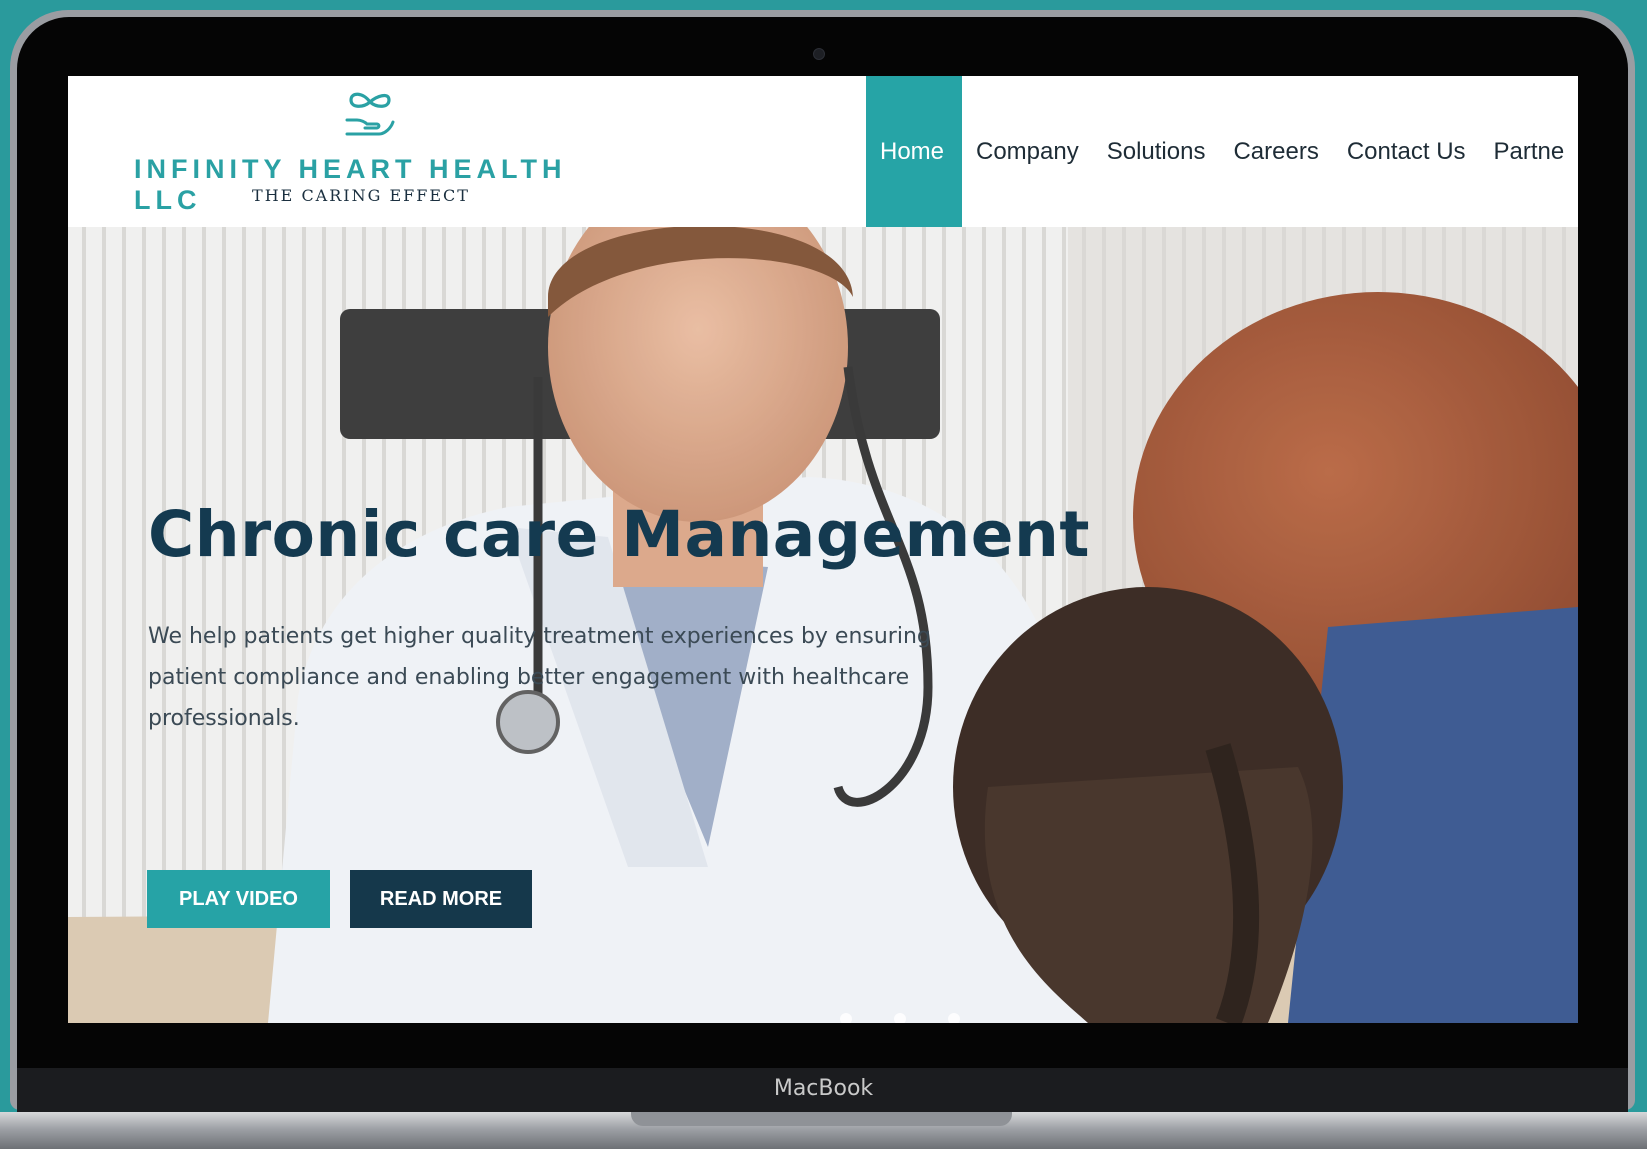 This screenshot has width=1647, height=1149. I want to click on slide-indicators, so click(900, 1018).